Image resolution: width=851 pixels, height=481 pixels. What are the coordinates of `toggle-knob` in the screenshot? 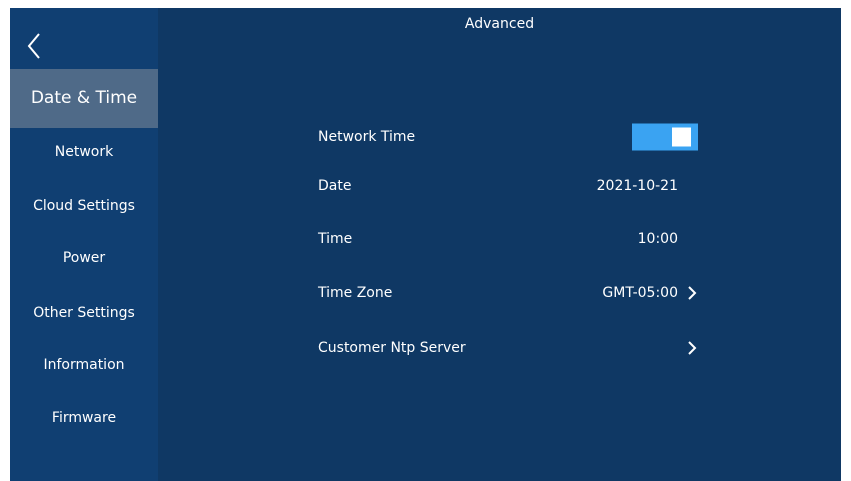 It's located at (681, 137).